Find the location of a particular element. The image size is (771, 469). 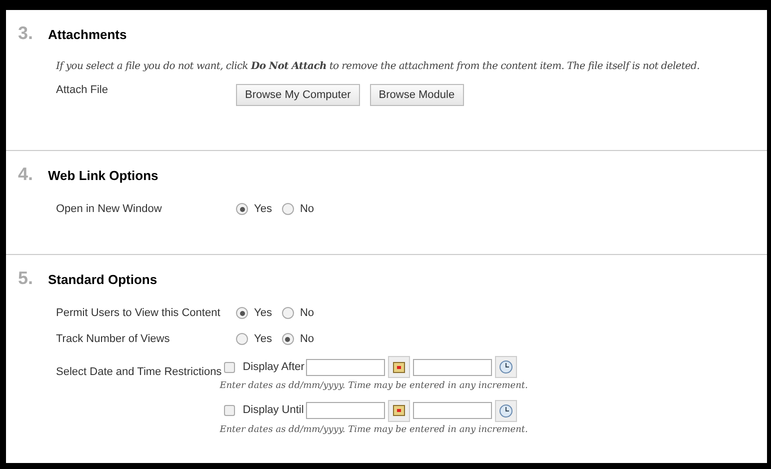

browse-button: Browse Module is located at coordinates (417, 95).